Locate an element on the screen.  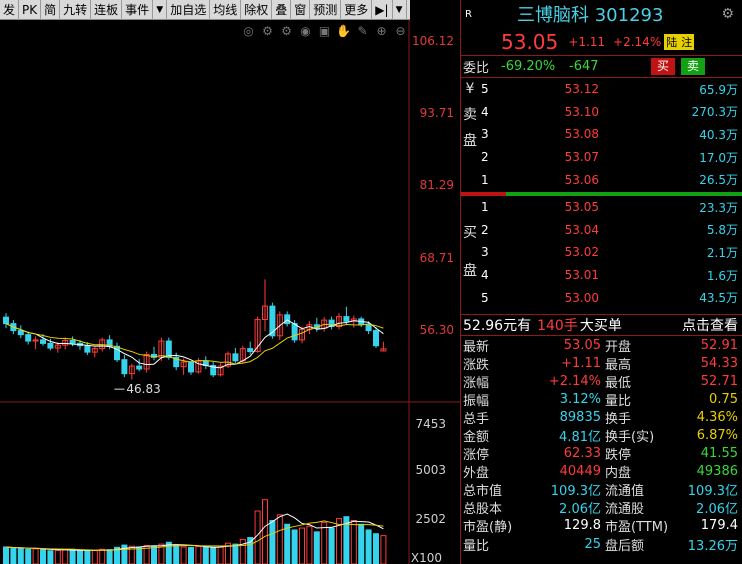
level-price: 53.12 is located at coordinates (581, 89).